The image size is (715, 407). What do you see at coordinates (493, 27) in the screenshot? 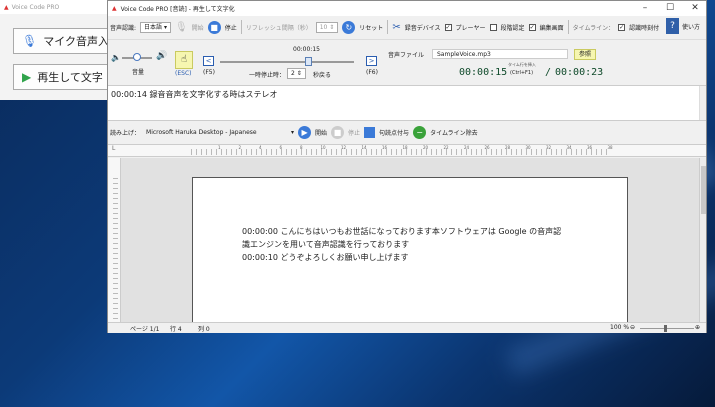
I see `sync-checkbox` at bounding box center [493, 27].